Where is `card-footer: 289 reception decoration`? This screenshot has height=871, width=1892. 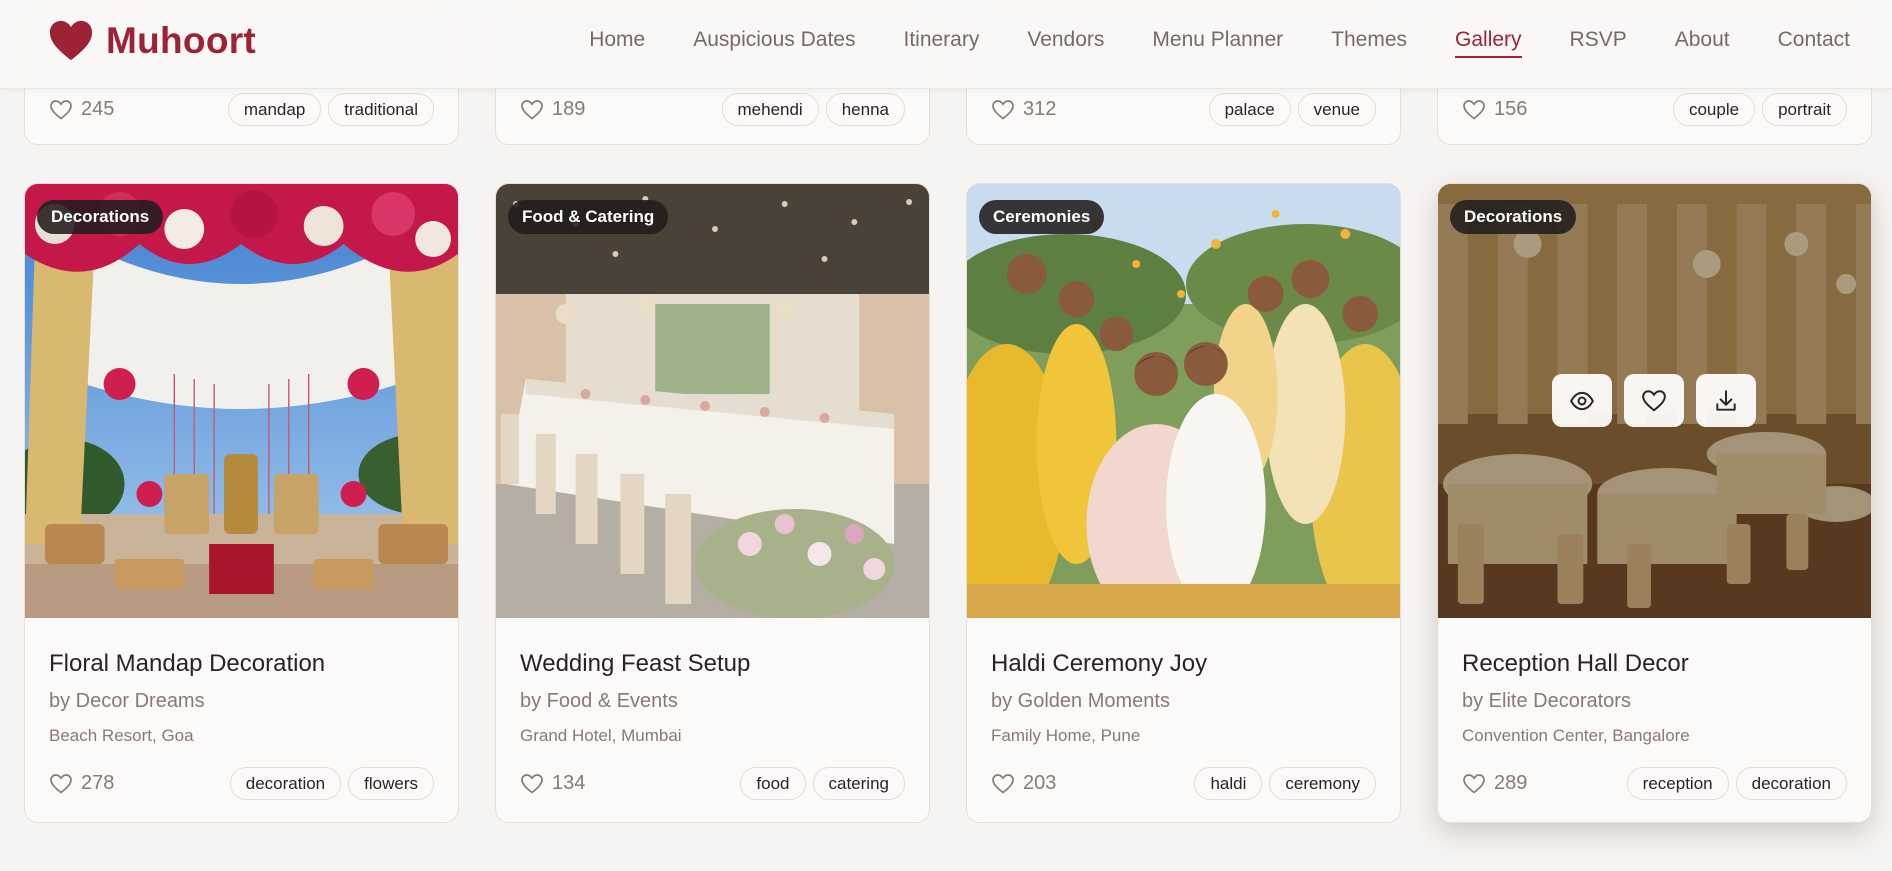 card-footer: 289 reception decoration is located at coordinates (1654, 783).